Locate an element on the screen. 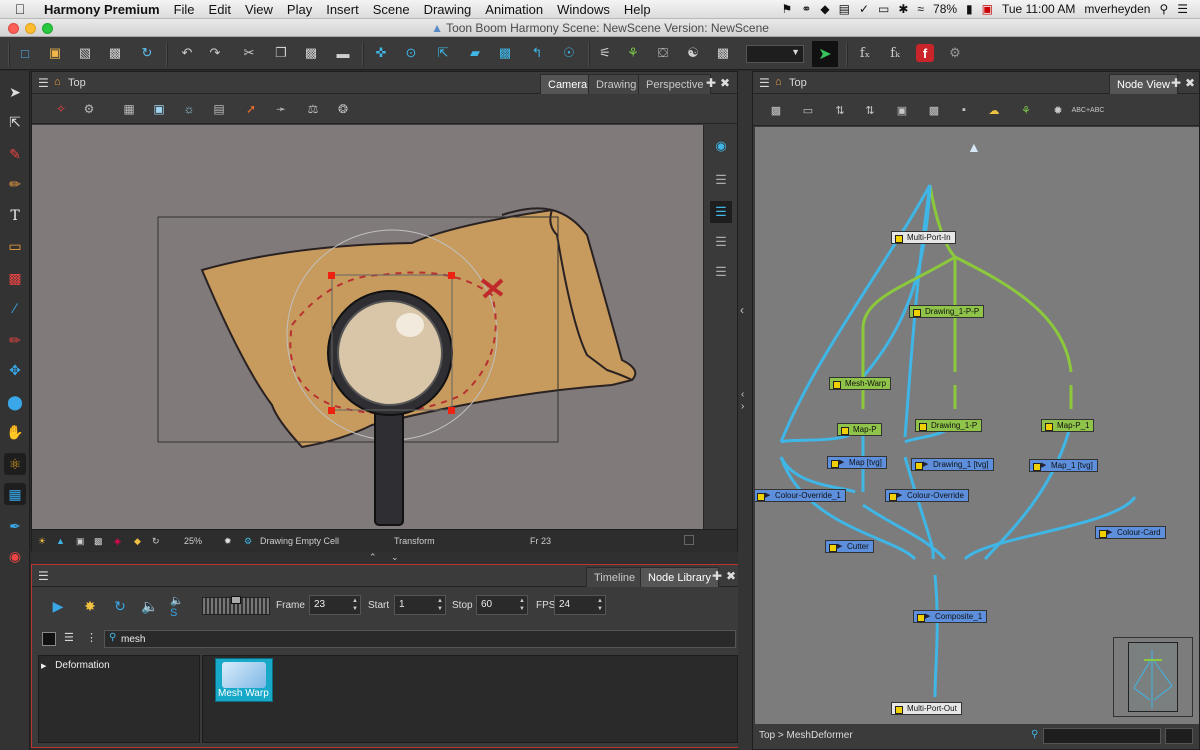 This screenshot has height=750, width=1200. rotate-tool-icon: ⊙ is located at coordinates (411, 53).